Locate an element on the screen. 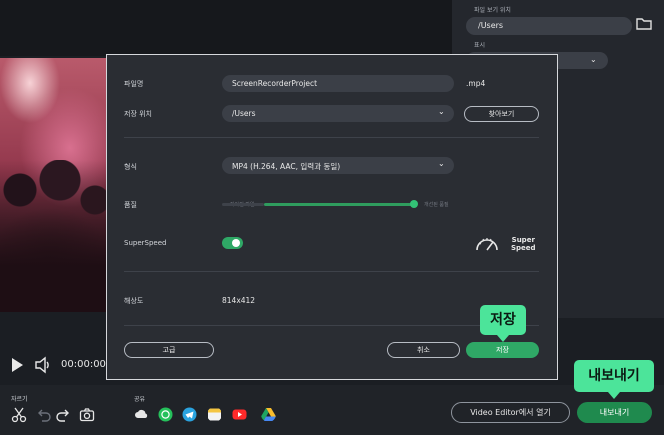 The image size is (664, 435). trim-label: 자르기 is located at coordinates (19, 399).